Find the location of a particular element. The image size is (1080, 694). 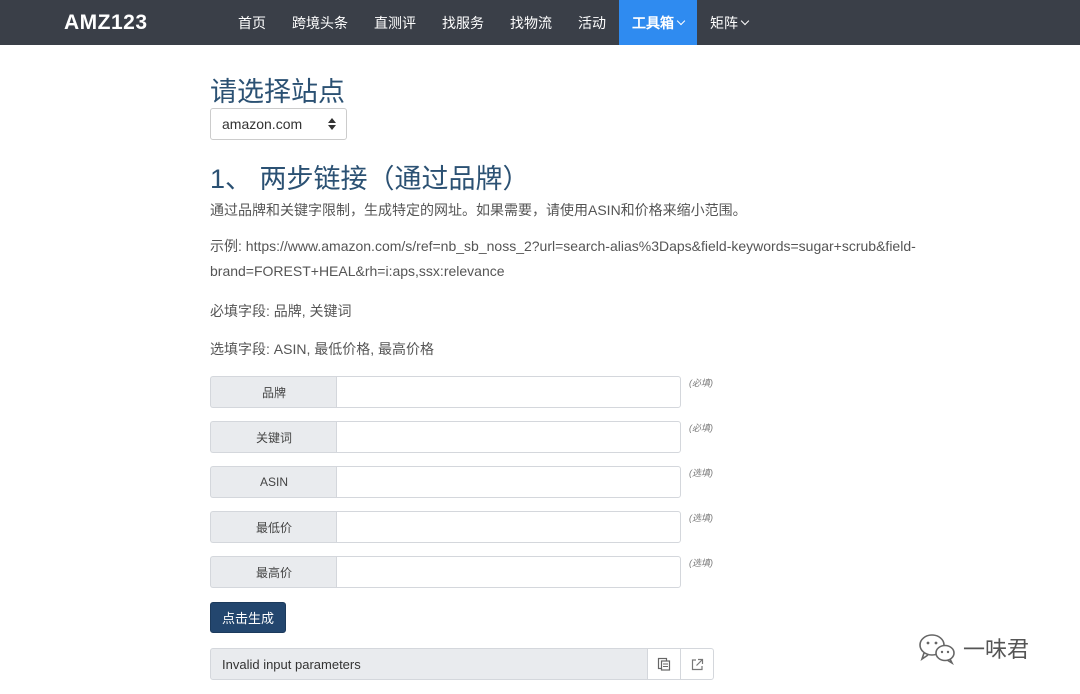

form-row-asin: ASIN (选填) is located at coordinates (470, 482).